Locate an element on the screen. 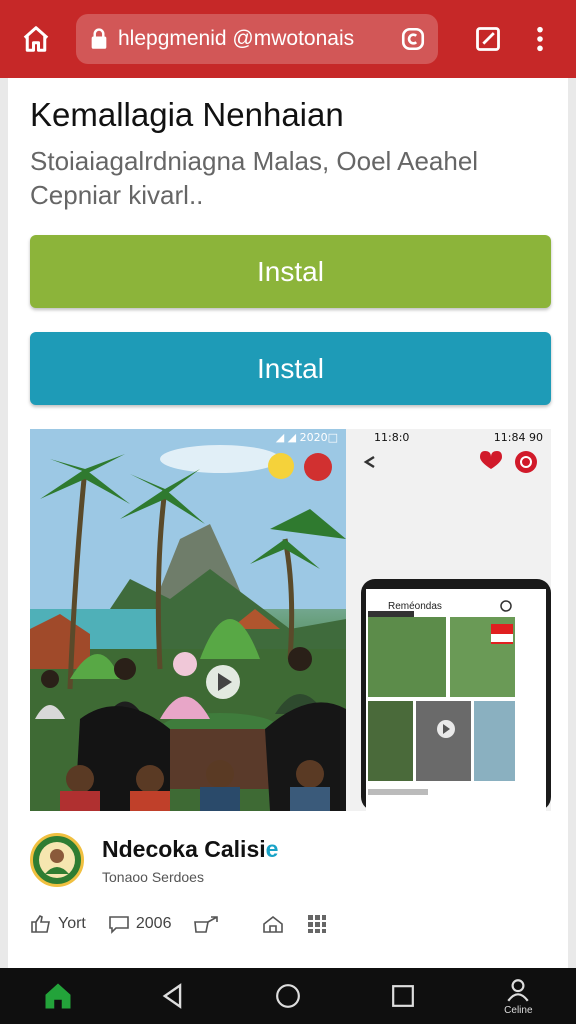  screenshot-2-header: Reméondas is located at coordinates (415, 606).